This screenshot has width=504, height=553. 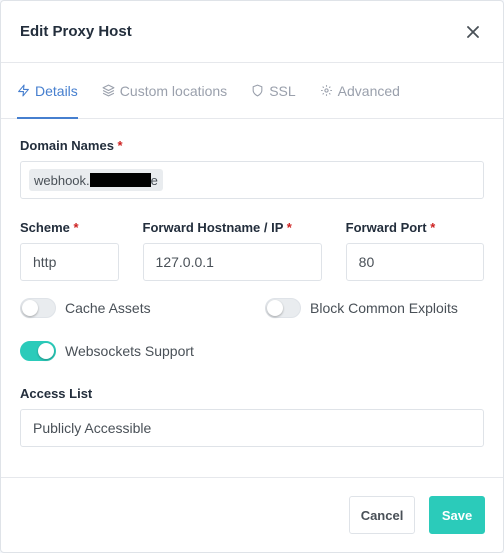 I want to click on tab-advanced: Advanced, so click(x=360, y=90).